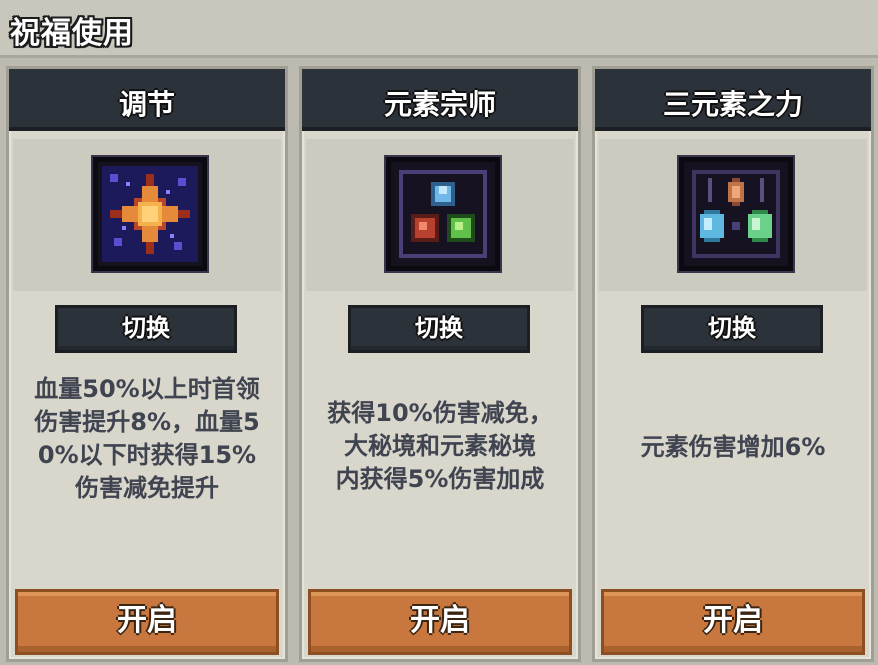  Describe the element at coordinates (72, 33) in the screenshot. I see `page-title: 祝福使用` at that location.